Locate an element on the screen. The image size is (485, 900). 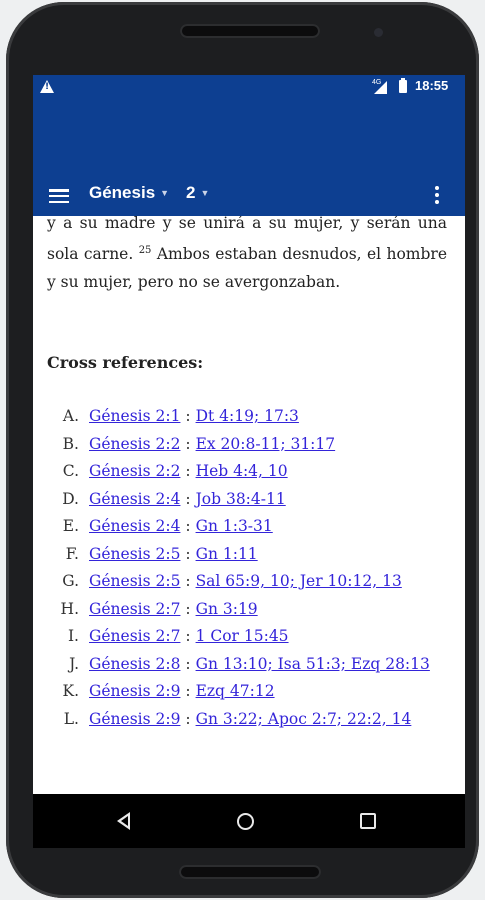
cross-reference-item: A. Génesis 2:1 : Dt 4:19; 17:3 is located at coordinates (241, 417).